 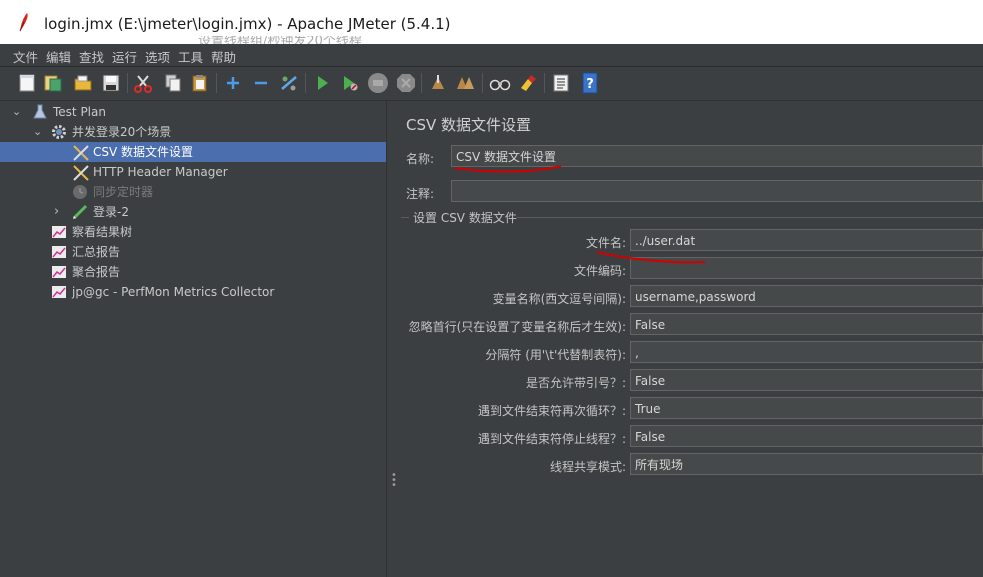 I want to click on start-no-pauses-icon, so click(x=350, y=83).